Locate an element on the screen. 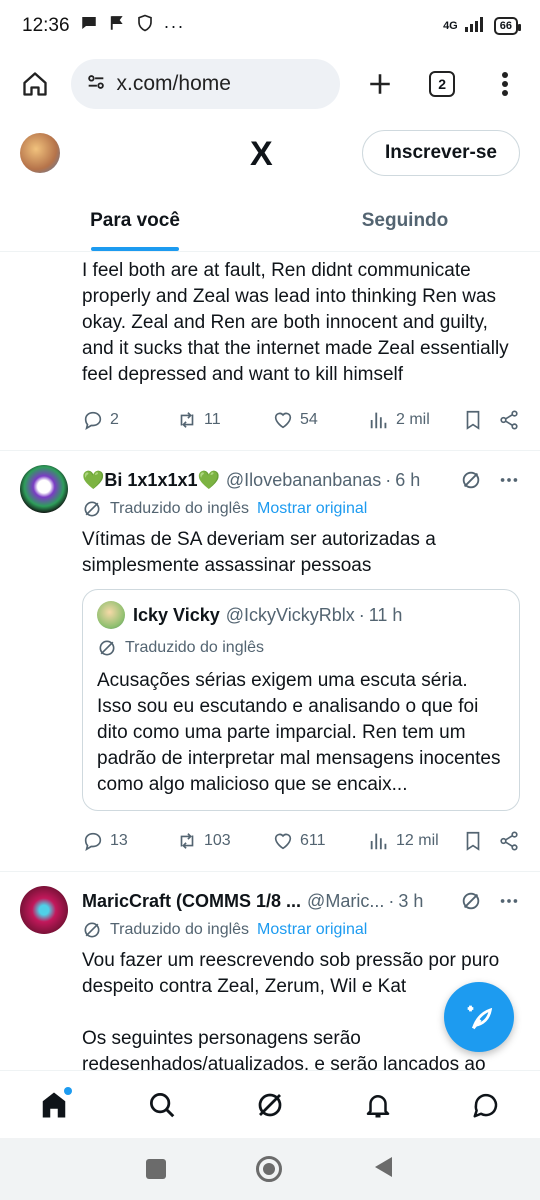  search-icon is located at coordinates (162, 1104).